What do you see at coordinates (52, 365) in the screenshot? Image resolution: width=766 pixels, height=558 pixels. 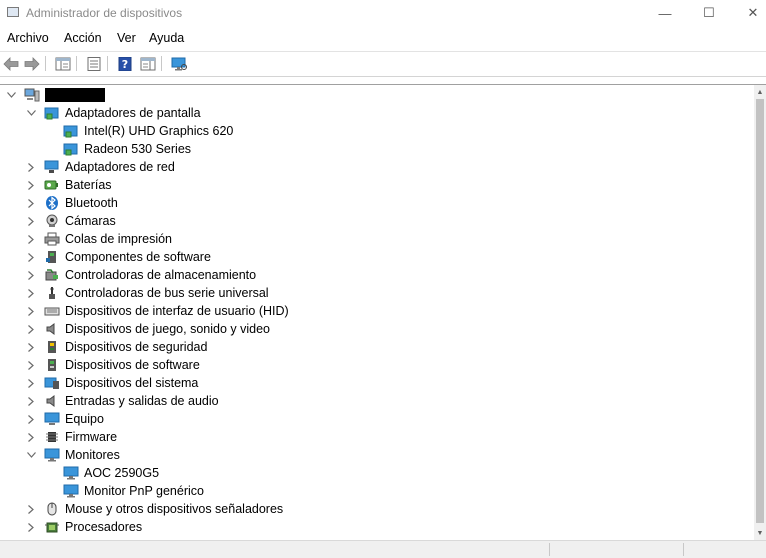 I see `software-device-icon` at bounding box center [52, 365].